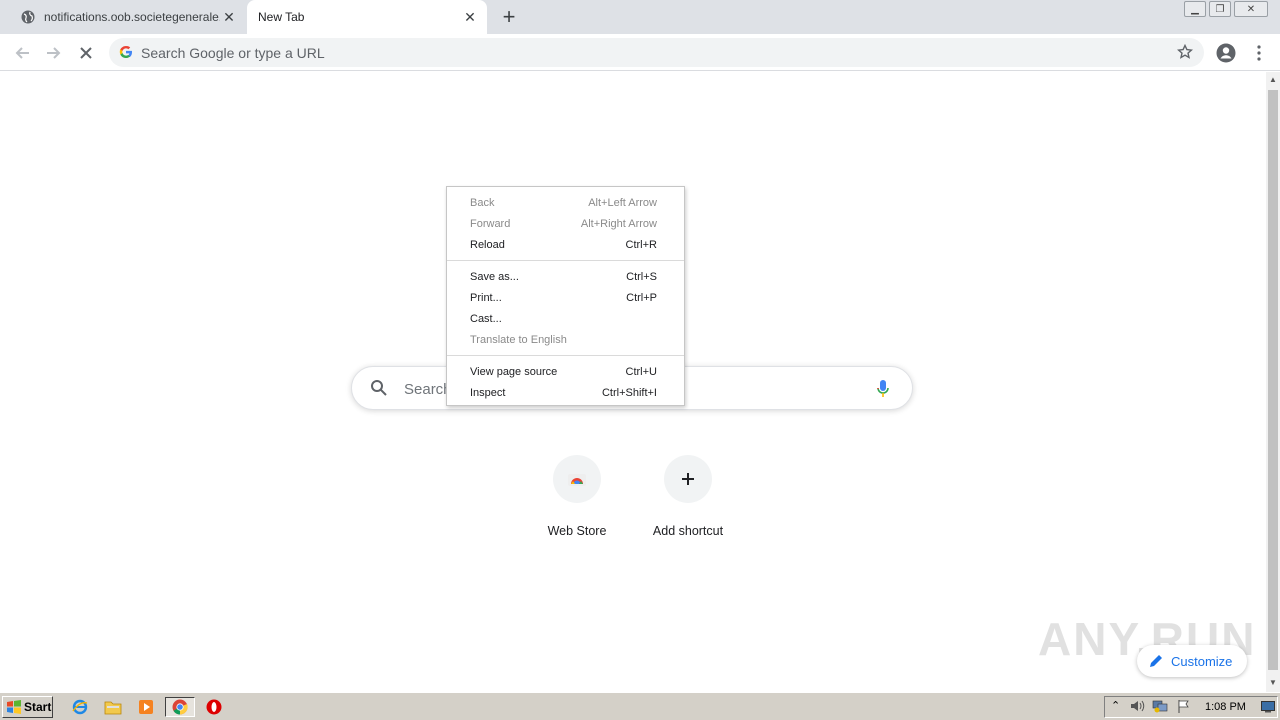  I want to click on account-icon, so click(1226, 53).